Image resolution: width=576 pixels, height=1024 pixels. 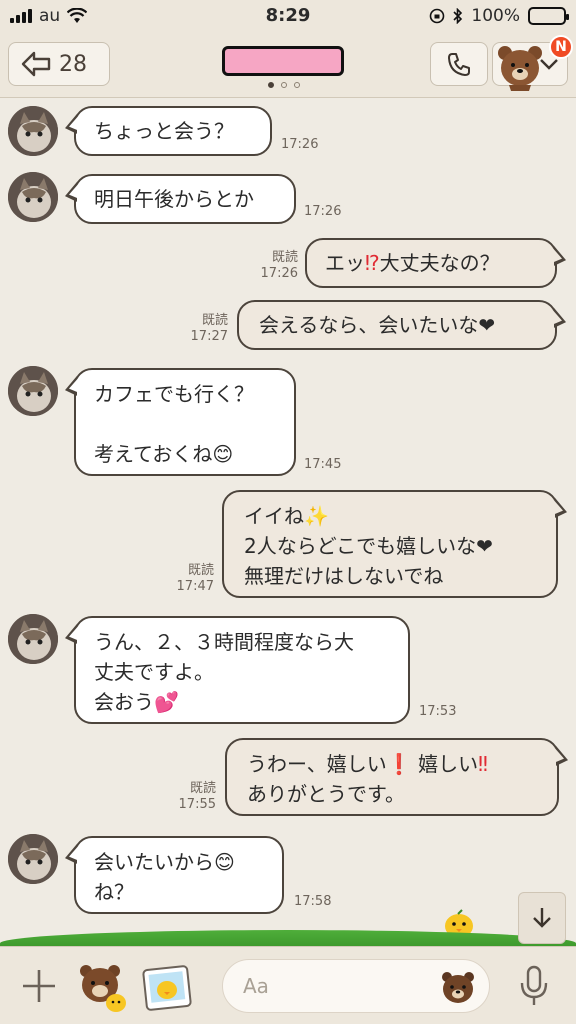 I want to click on back-button: 28, so click(x=59, y=64).